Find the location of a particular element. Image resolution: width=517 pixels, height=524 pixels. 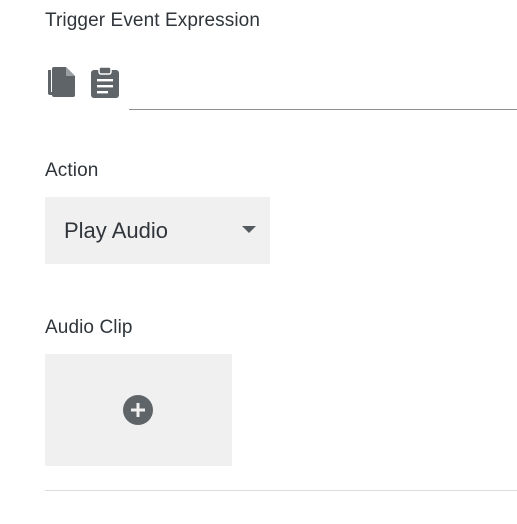

action-select: Play Audio is located at coordinates (157, 230).